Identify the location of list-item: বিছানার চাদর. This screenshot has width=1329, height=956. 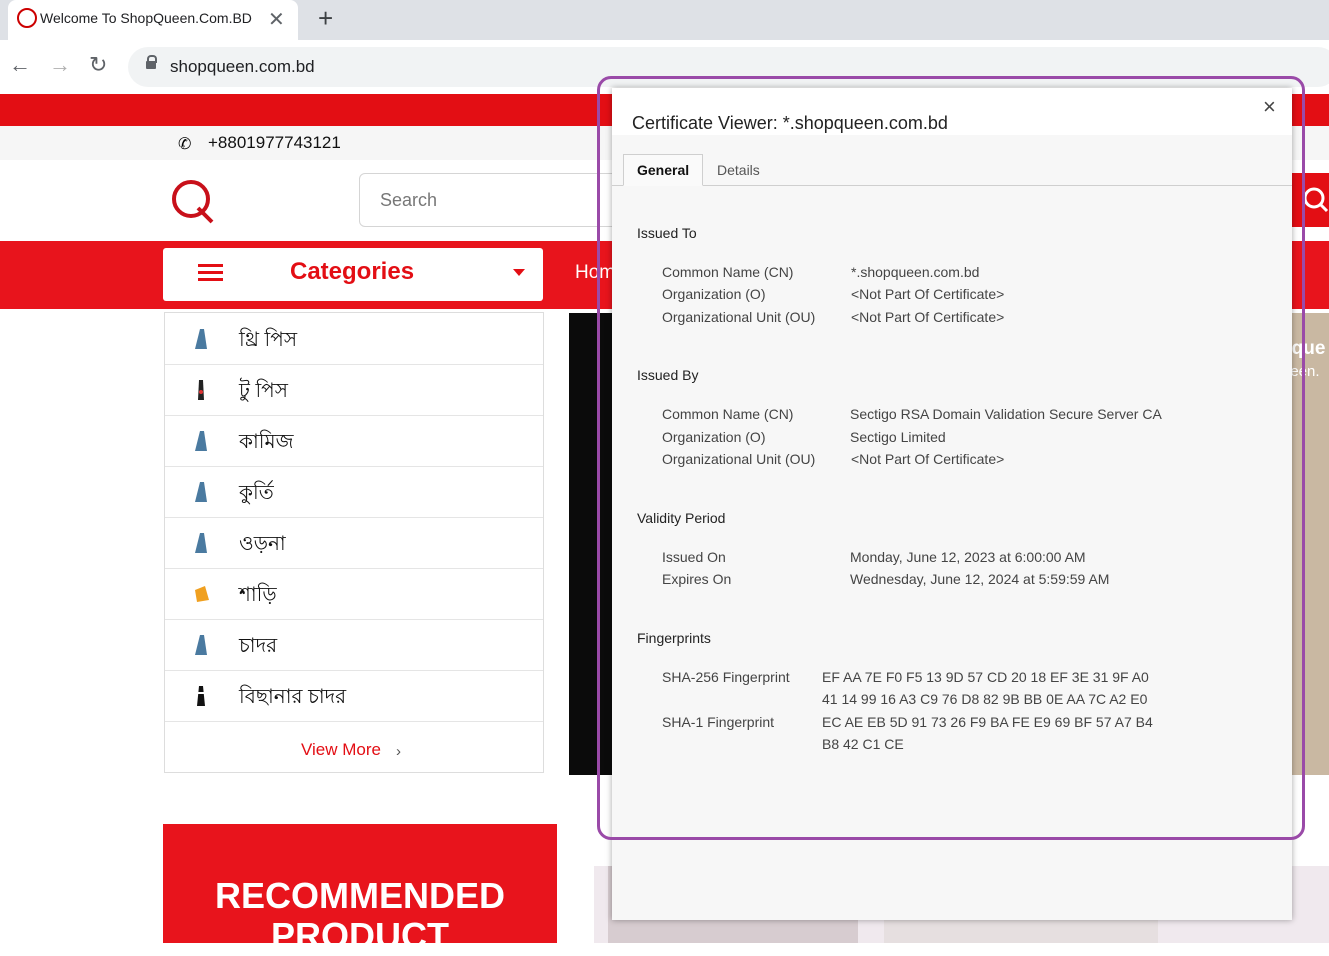
(354, 696).